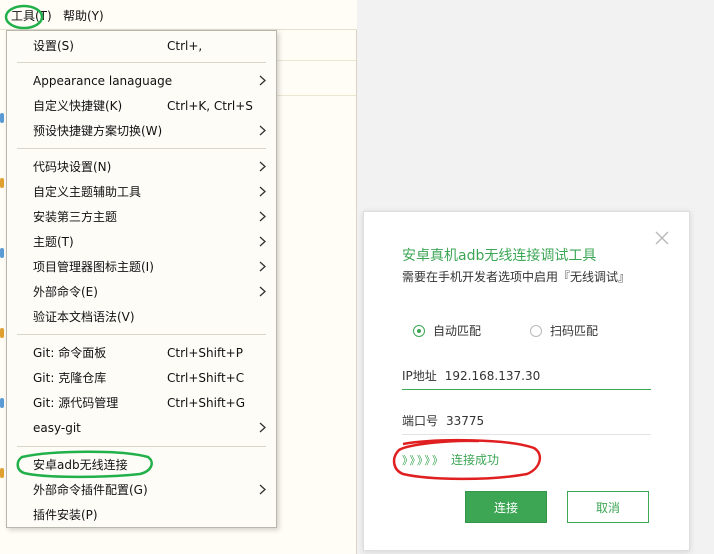  I want to click on menu-item: 主题(T), so click(141, 241).